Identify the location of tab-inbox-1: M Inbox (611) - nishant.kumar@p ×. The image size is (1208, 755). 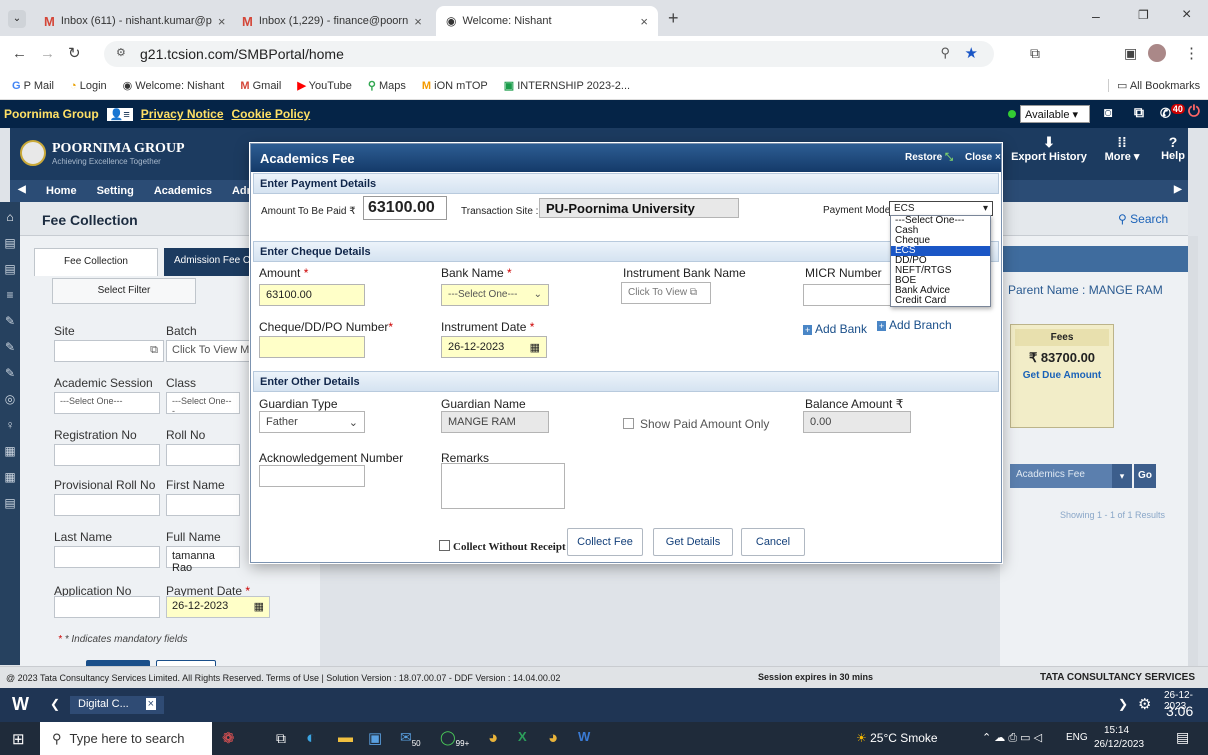
(132, 21).